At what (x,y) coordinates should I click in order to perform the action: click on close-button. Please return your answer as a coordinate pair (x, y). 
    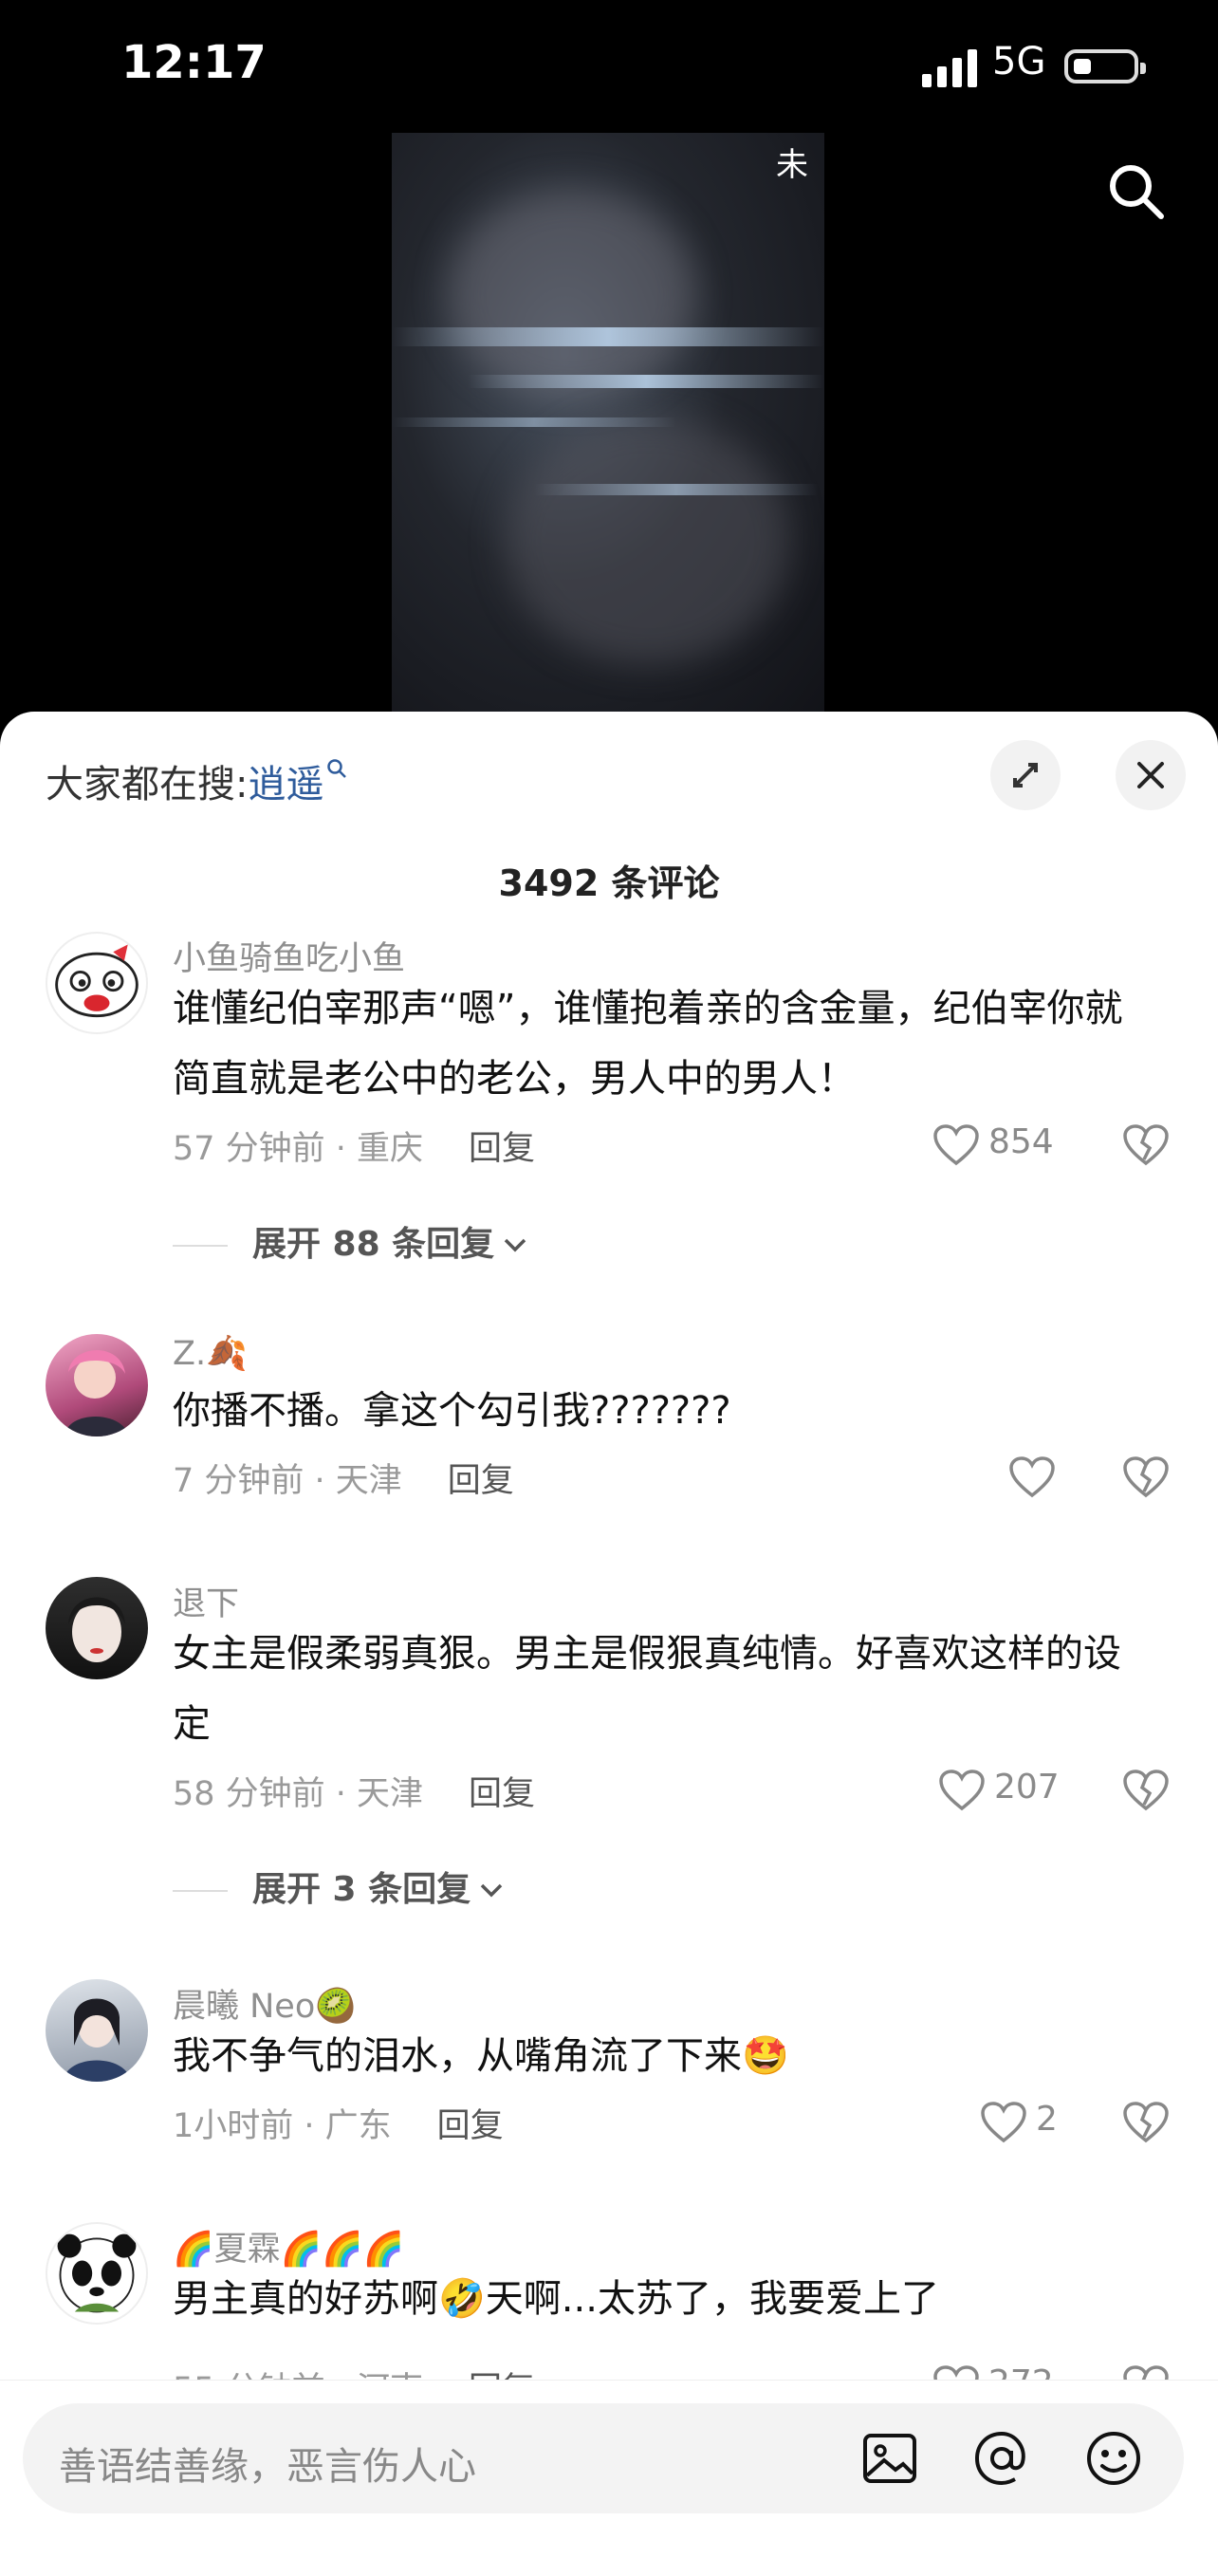
    Looking at the image, I should click on (1151, 775).